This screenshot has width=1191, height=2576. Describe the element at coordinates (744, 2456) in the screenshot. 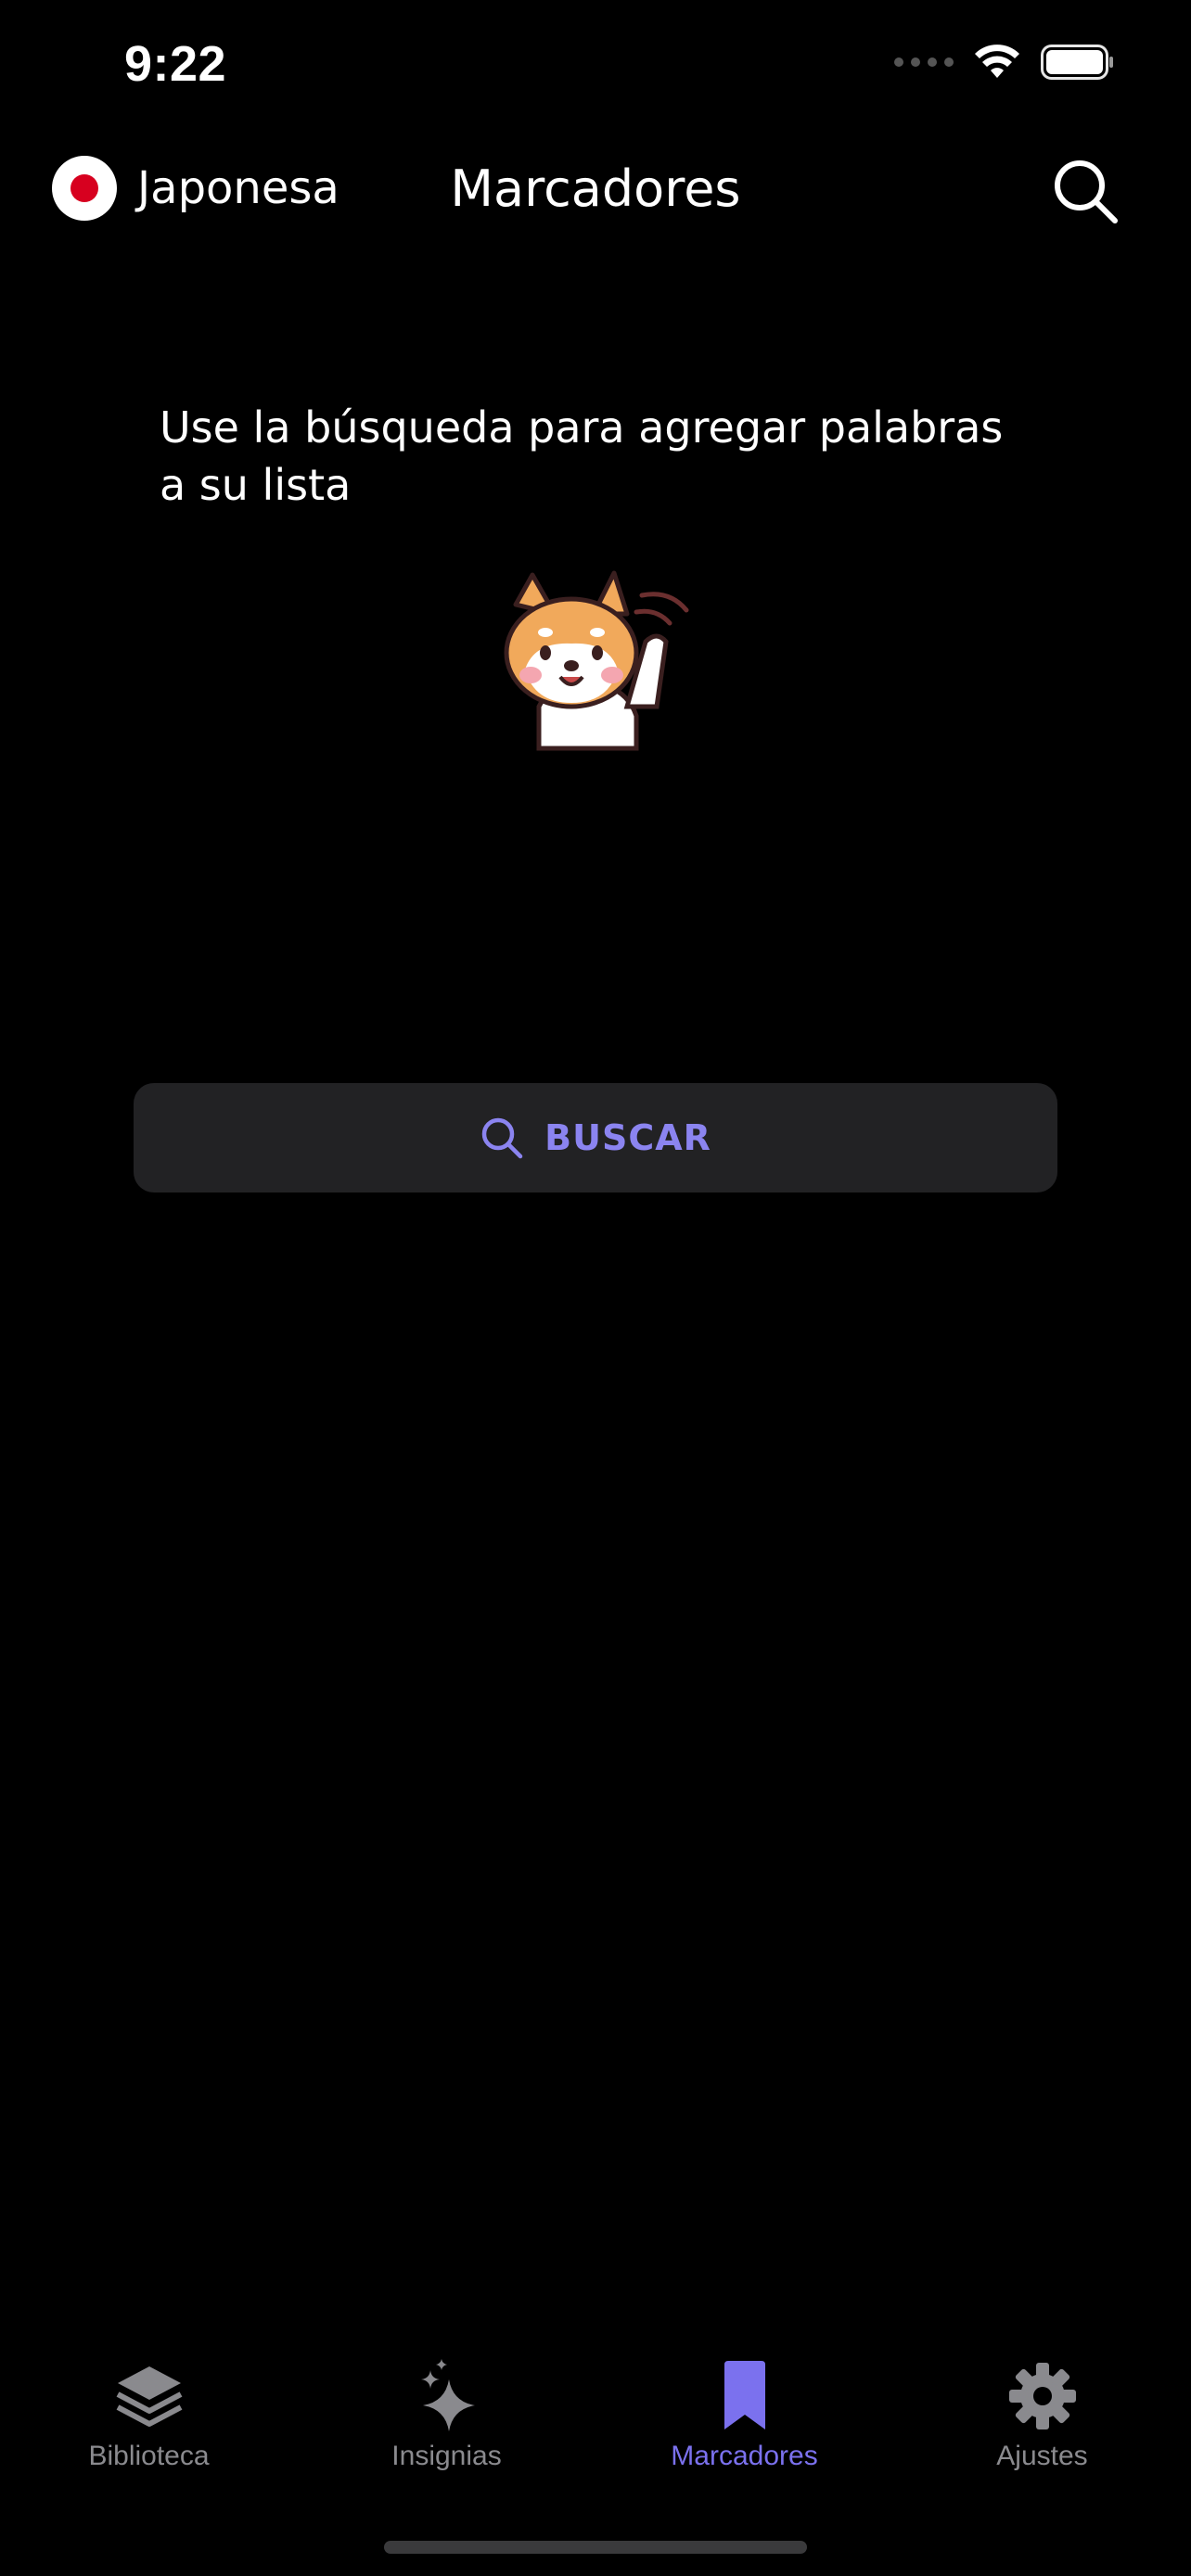

I see `tab-label: Marcadores` at that location.